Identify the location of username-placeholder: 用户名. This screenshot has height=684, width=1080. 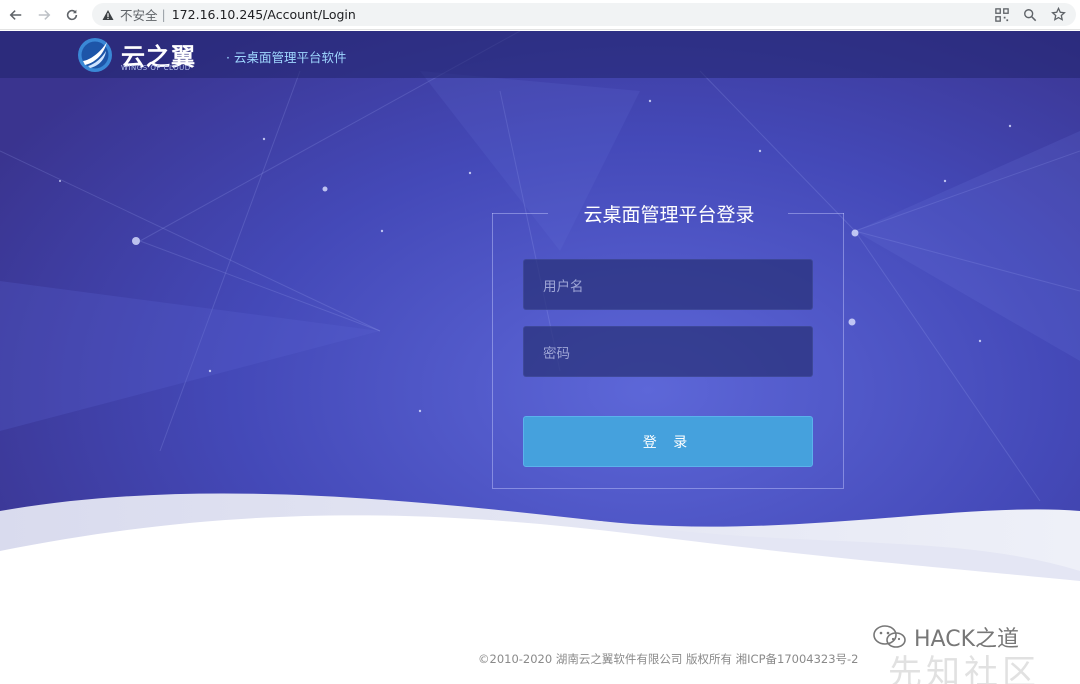
(563, 286).